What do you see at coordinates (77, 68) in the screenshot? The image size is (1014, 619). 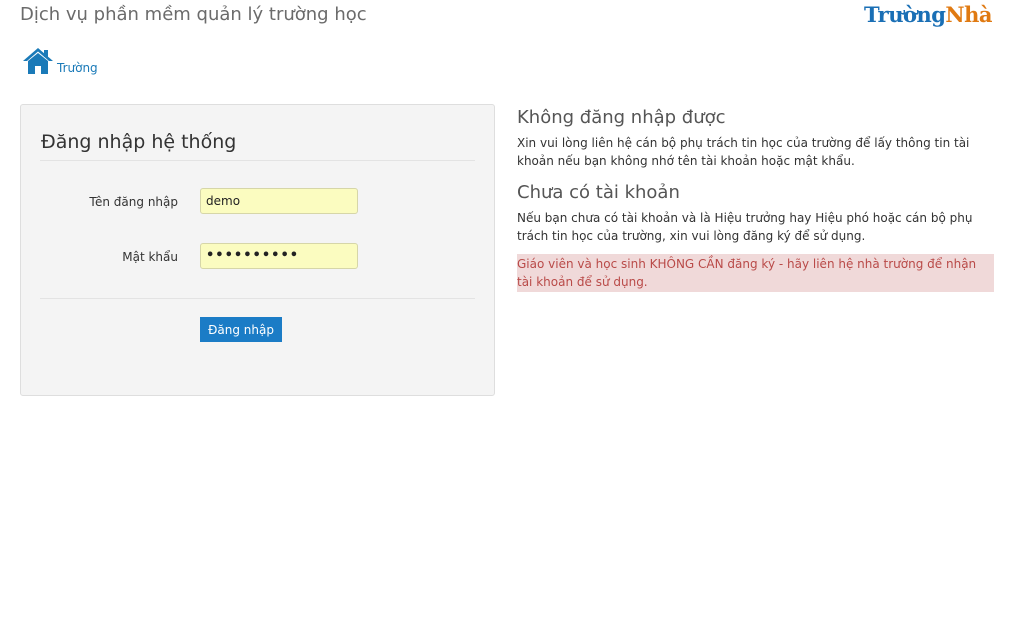 I see `breadcrumb-link-truong: Trường` at bounding box center [77, 68].